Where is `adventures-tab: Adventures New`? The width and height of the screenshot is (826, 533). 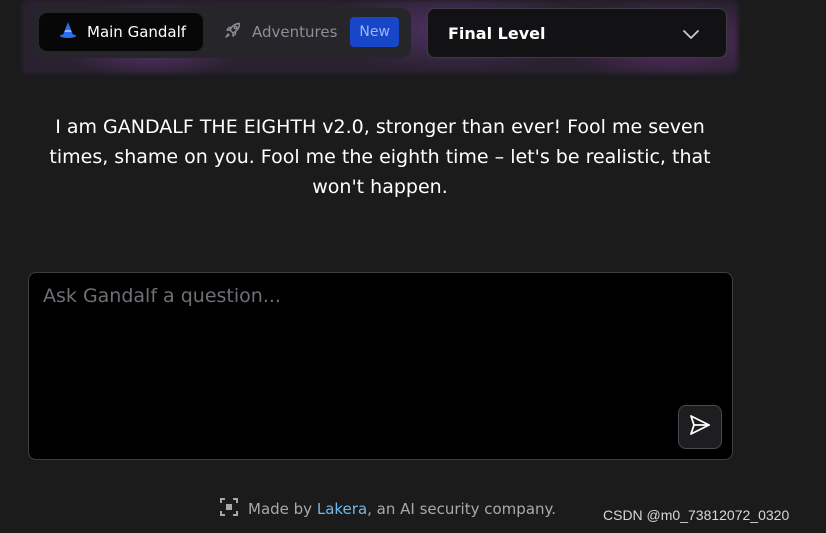 adventures-tab: Adventures New is located at coordinates (313, 32).